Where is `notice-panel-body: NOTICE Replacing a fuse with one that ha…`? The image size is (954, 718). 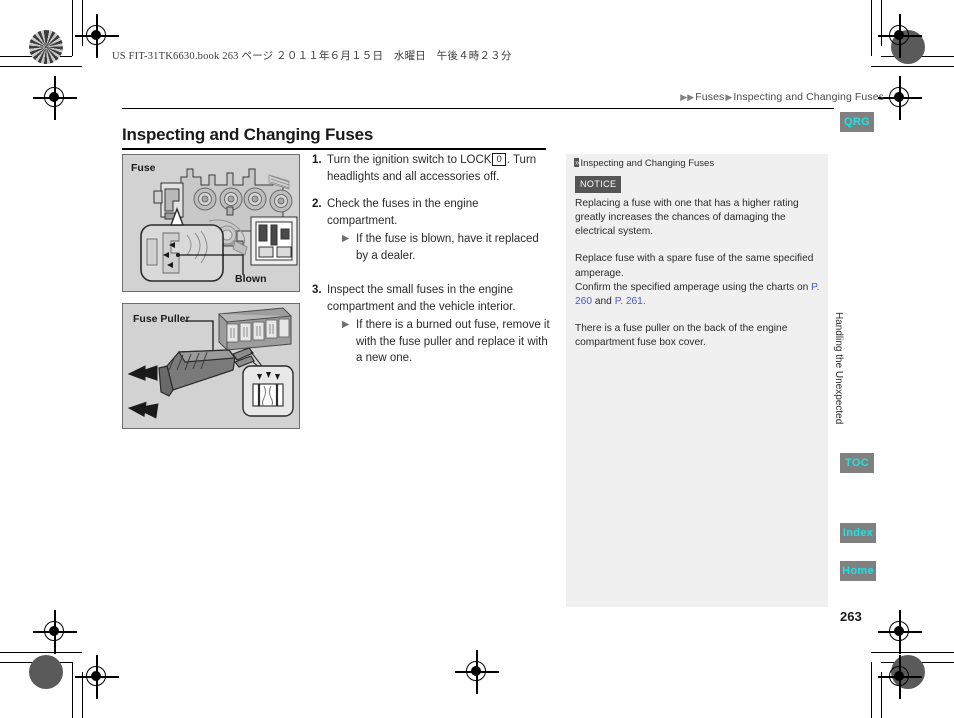
notice-panel-body: NOTICE Replacing a fuse with one that ha… is located at coordinates (698, 270).